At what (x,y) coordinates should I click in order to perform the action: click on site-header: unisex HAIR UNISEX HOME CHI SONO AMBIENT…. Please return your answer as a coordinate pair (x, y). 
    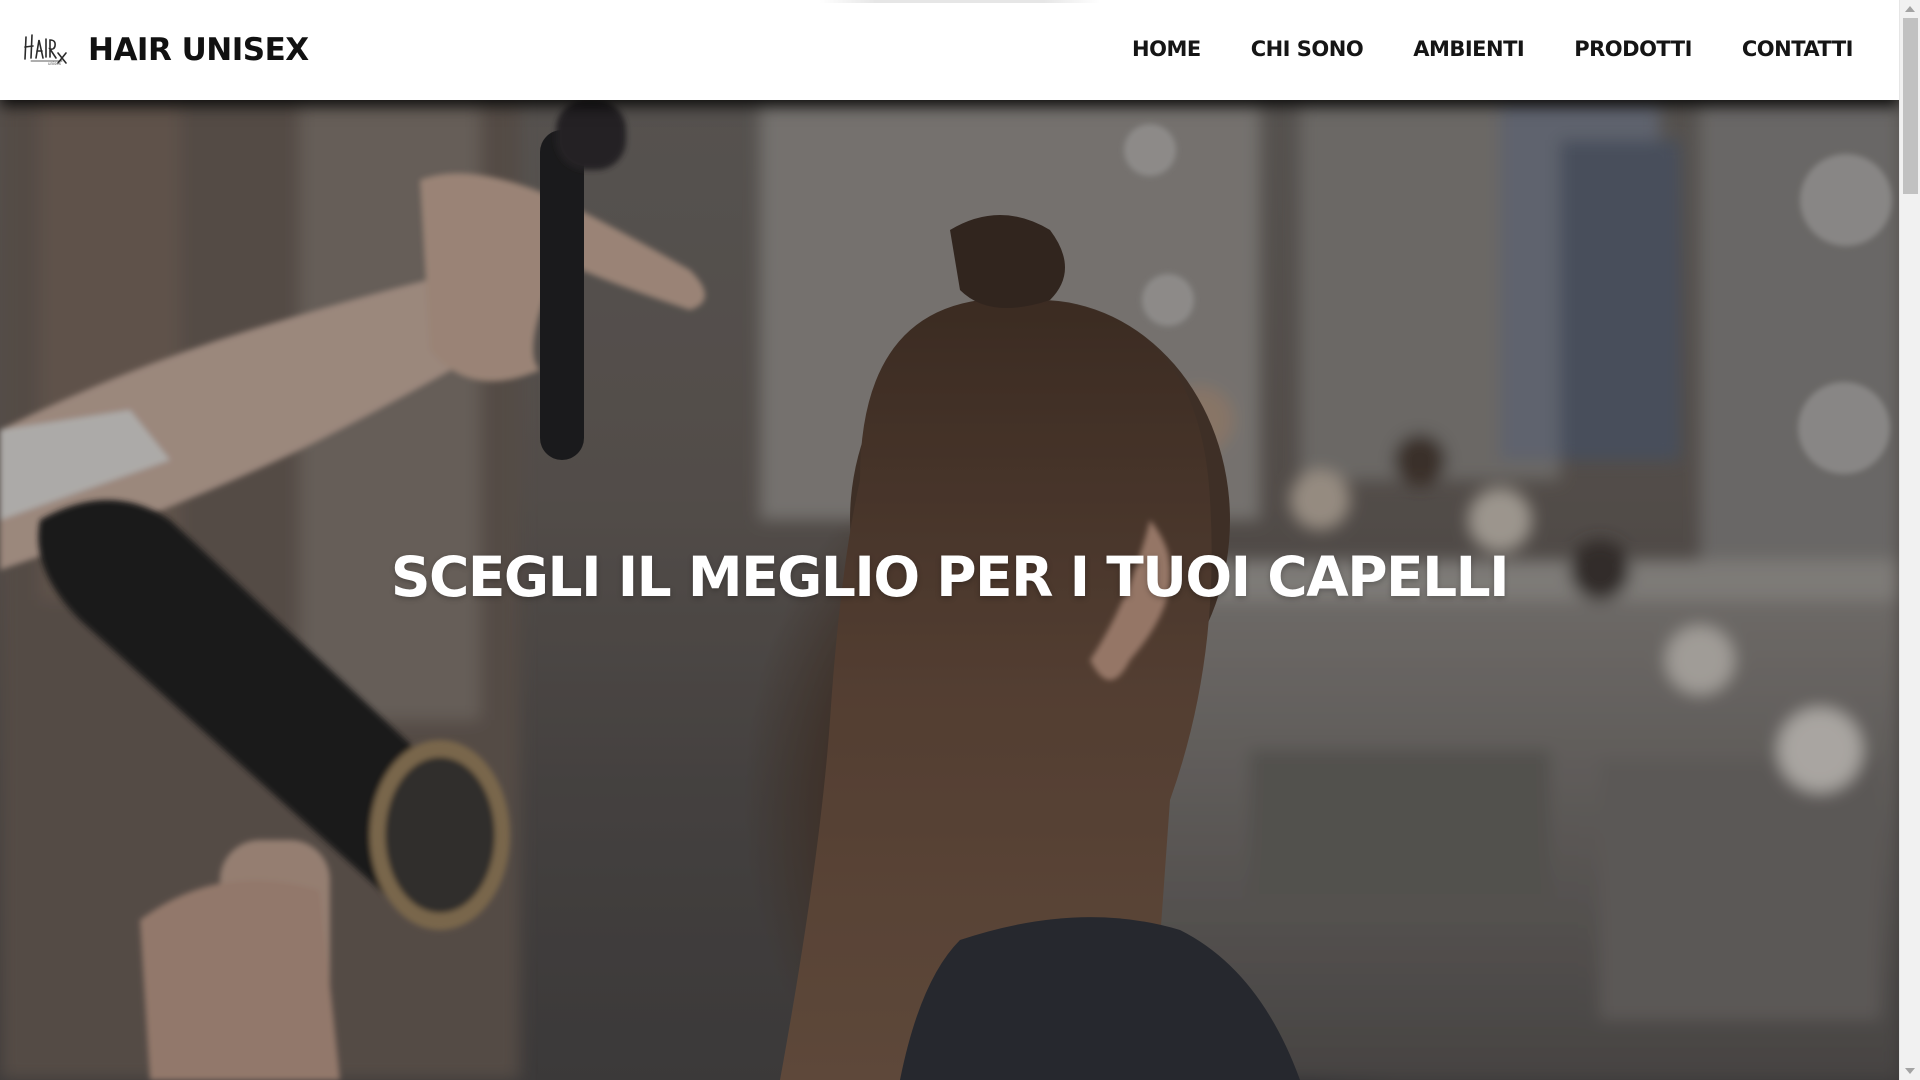
    Looking at the image, I should click on (949, 50).